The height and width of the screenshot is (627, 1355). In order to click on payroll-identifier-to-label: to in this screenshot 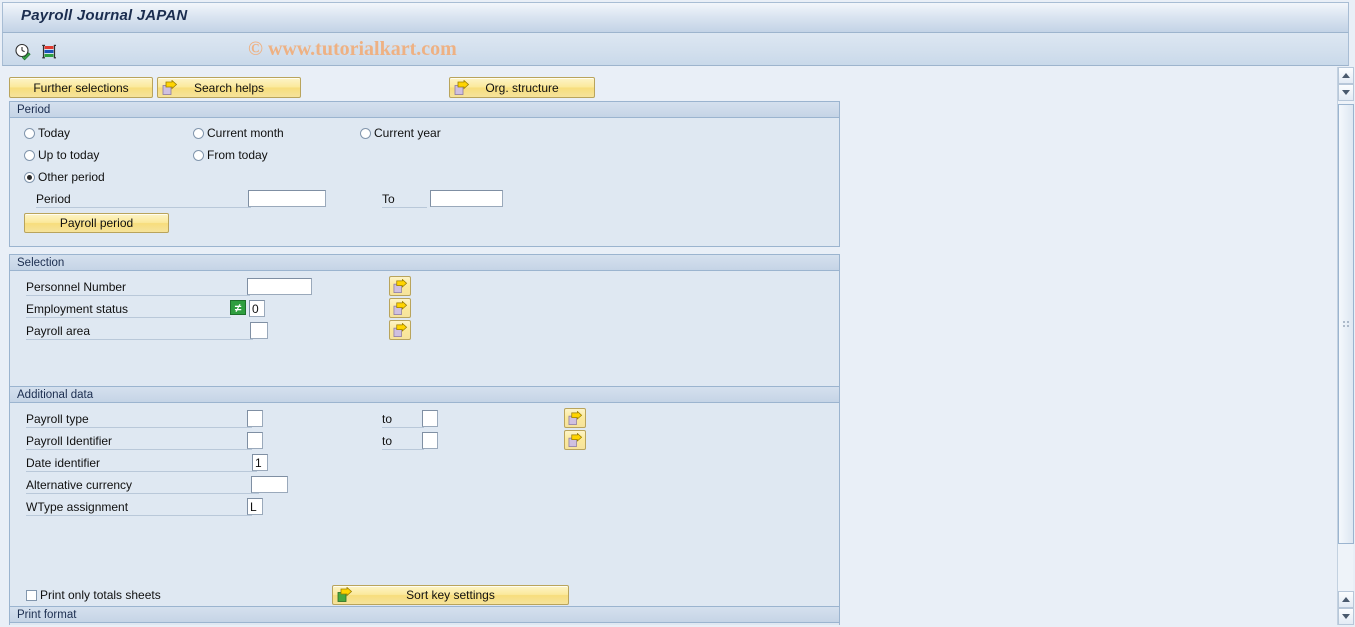, I will do `click(387, 441)`.